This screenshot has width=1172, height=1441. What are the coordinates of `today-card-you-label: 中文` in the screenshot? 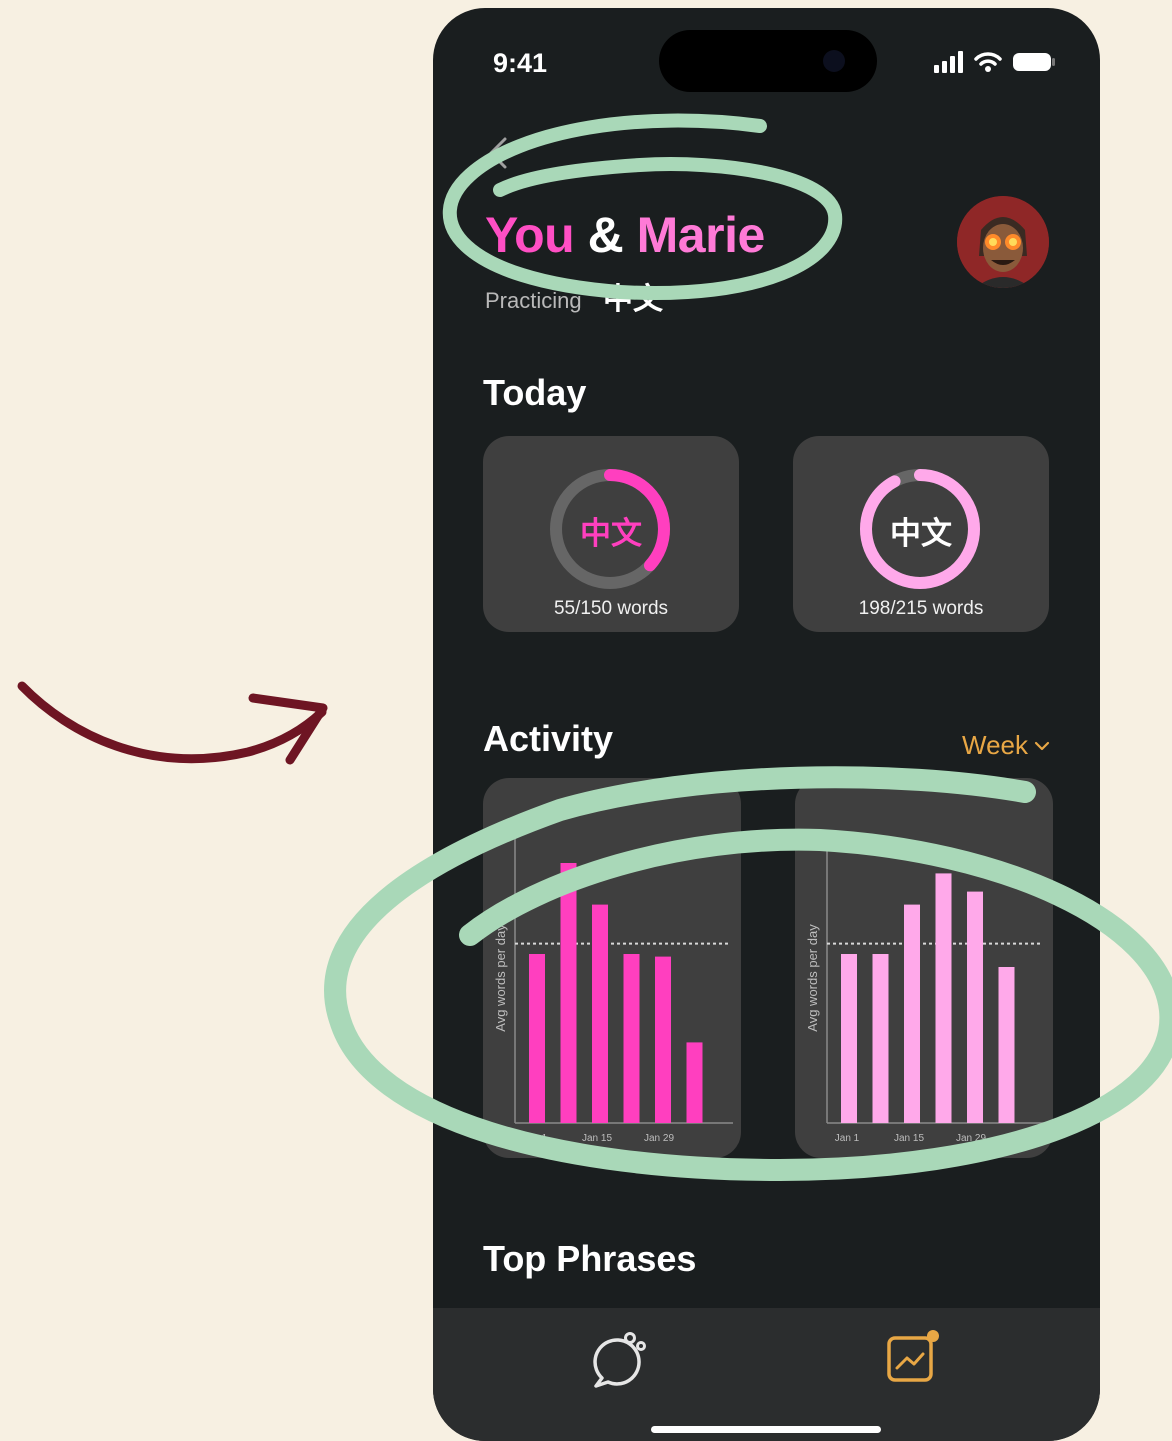 It's located at (611, 533).